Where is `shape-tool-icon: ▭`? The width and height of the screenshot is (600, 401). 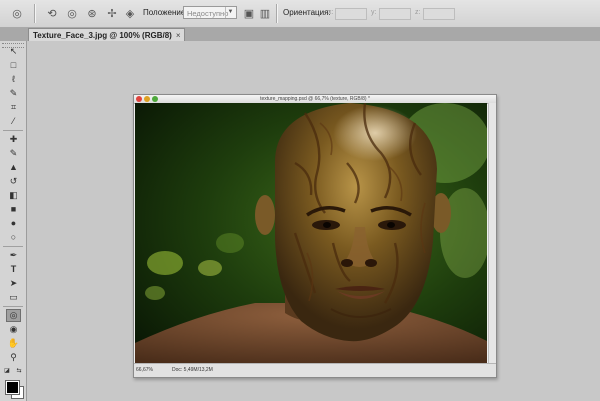
shape-tool-icon: ▭ is located at coordinates (13, 297).